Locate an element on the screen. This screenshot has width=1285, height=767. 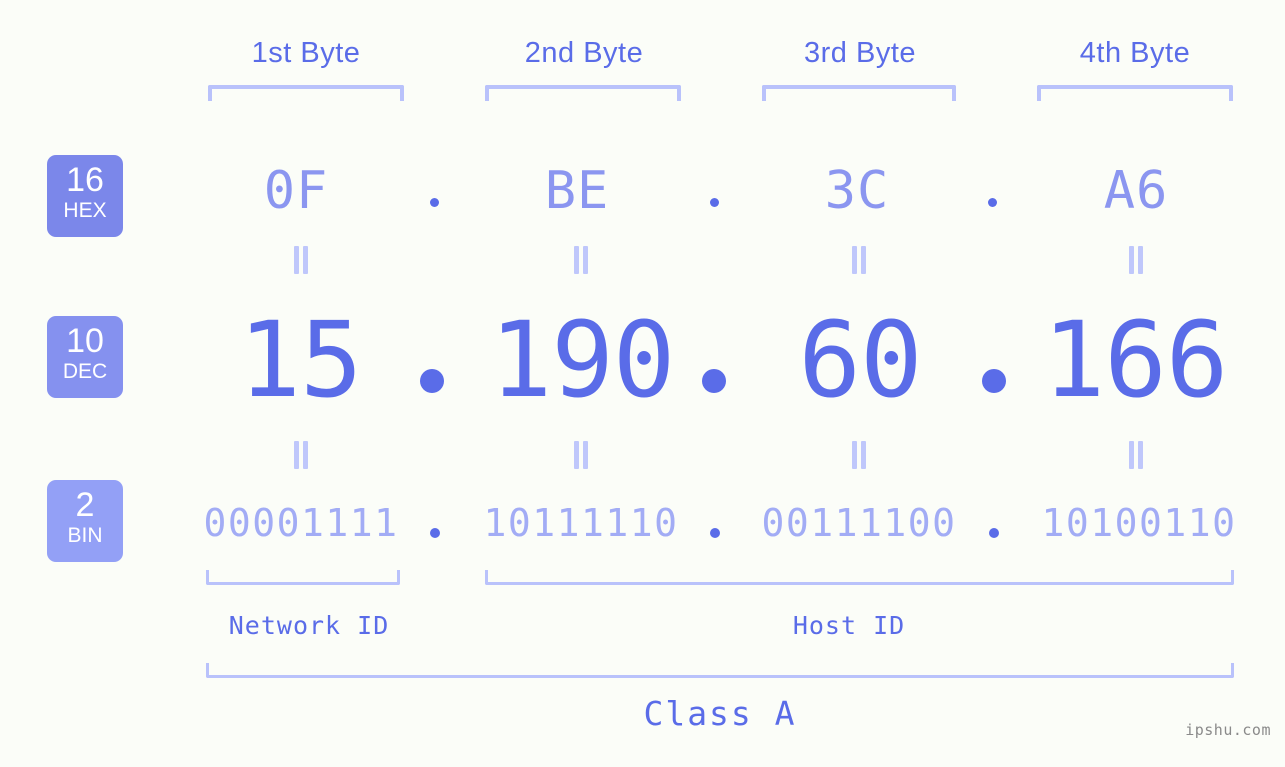
hex-octet-3: 3C is located at coordinates (857, 191).